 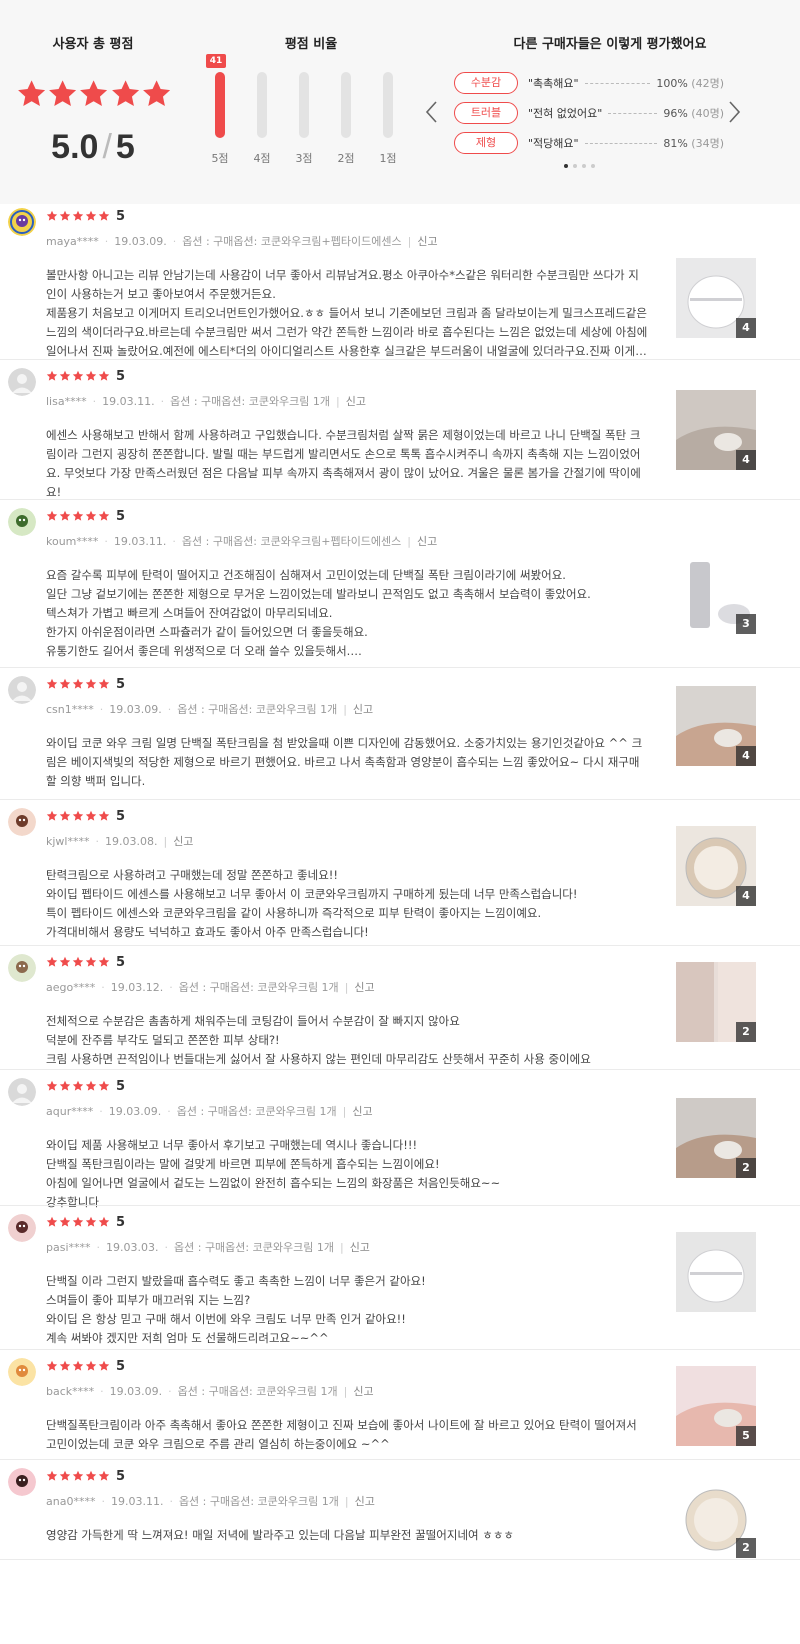 I want to click on review-photo-image, so click(x=716, y=1272).